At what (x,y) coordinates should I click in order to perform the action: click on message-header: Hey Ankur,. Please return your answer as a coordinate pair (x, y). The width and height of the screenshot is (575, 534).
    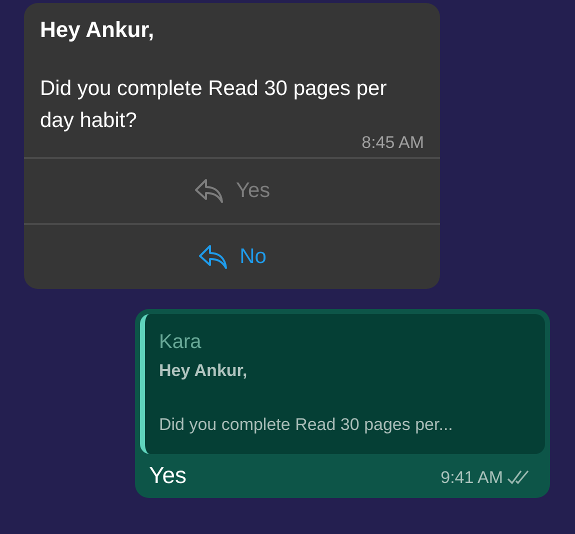
    Looking at the image, I should click on (98, 30).